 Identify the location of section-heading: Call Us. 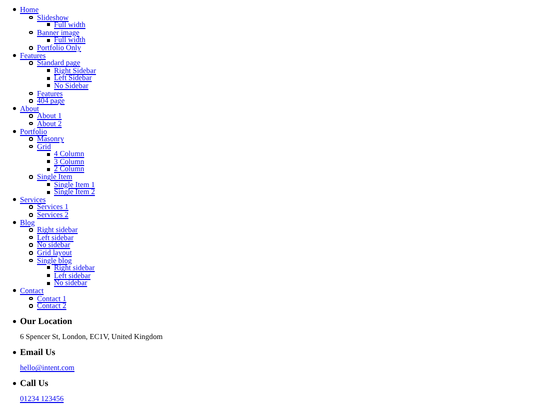
(34, 383).